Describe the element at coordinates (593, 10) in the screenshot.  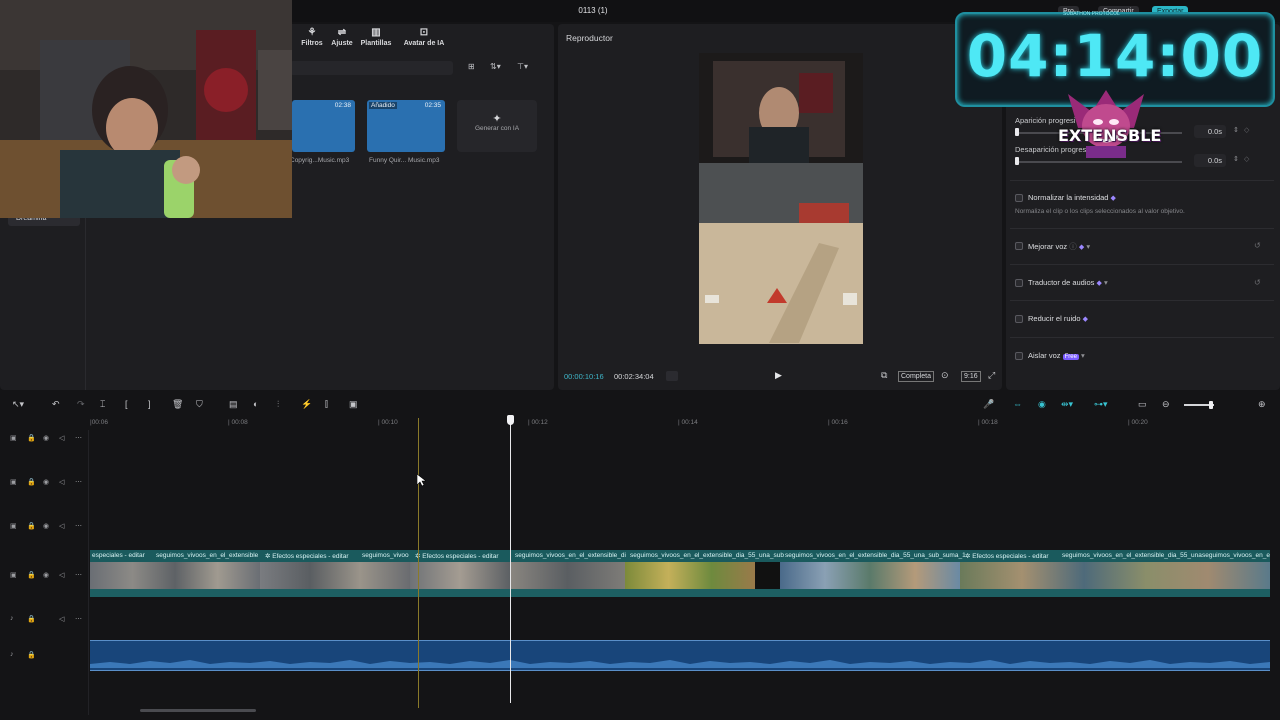
I see `project-title: 0113 (1)` at that location.